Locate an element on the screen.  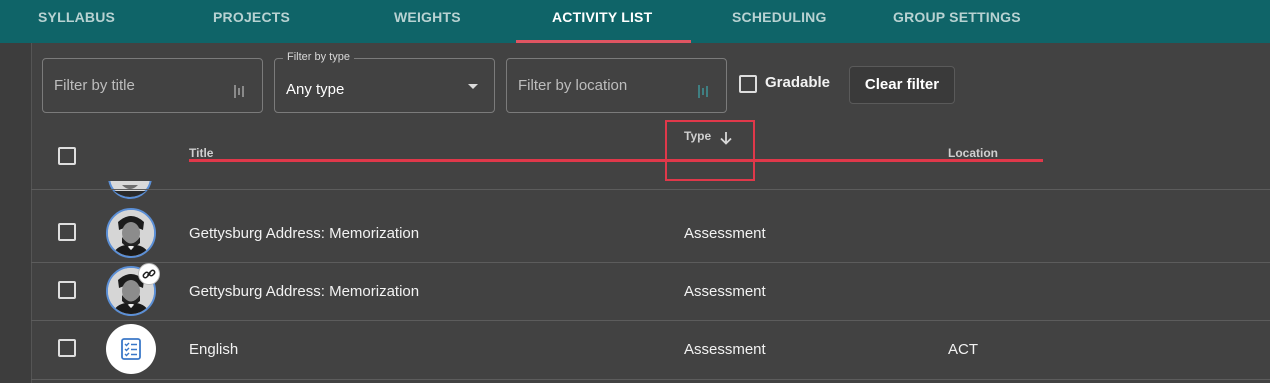
lincoln-portrait-avatar is located at coordinates (131, 233).